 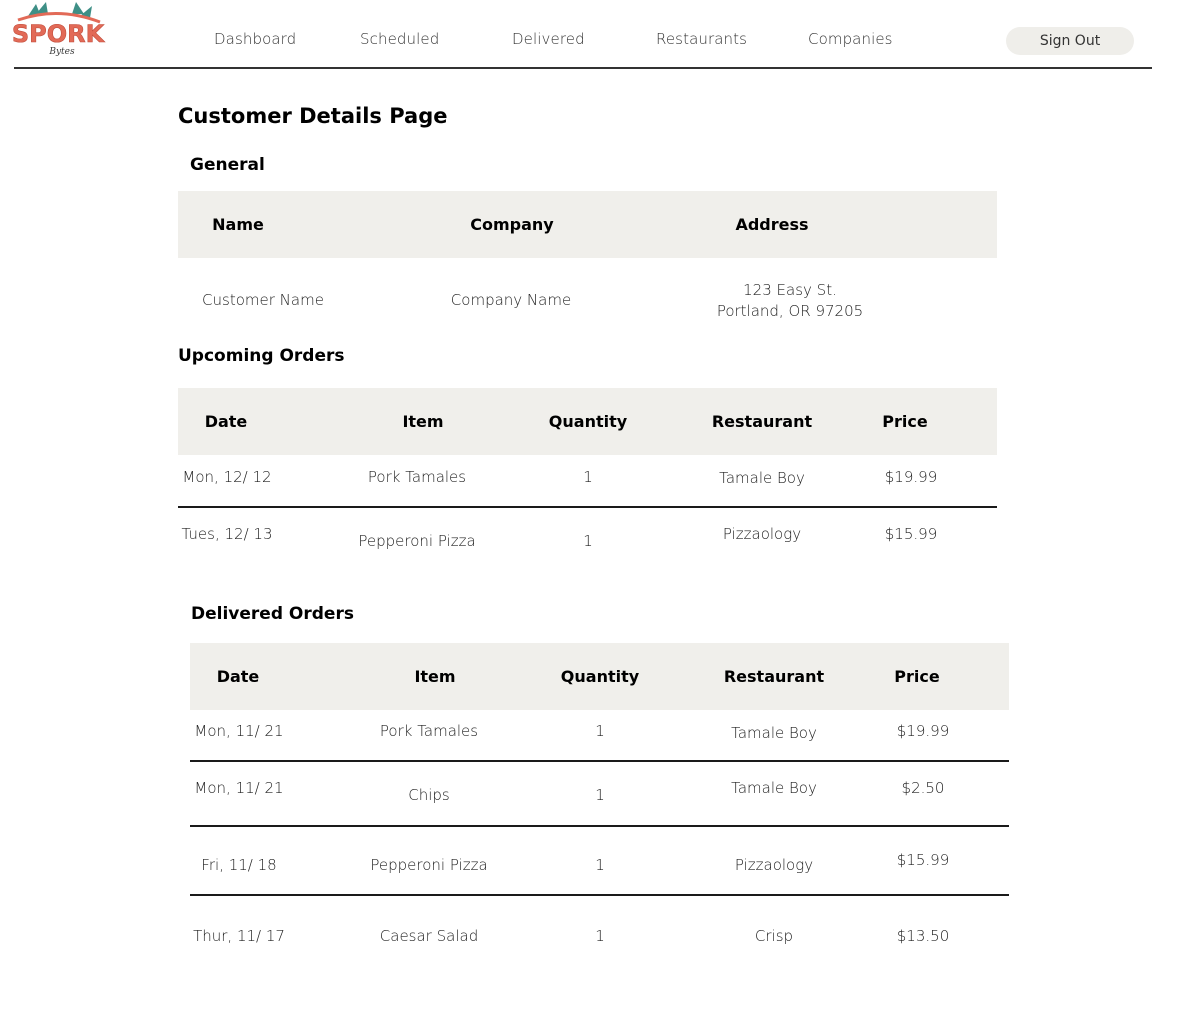 What do you see at coordinates (313, 116) in the screenshot?
I see `page-title: Customer Details Page` at bounding box center [313, 116].